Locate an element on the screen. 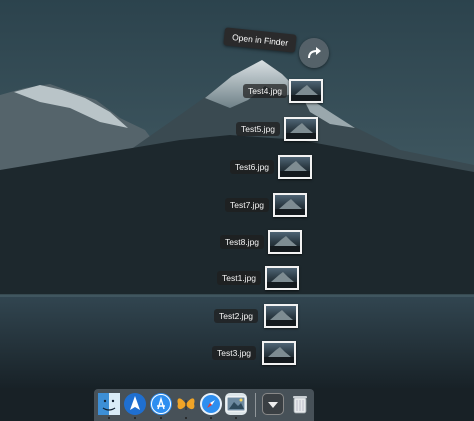  dock-separator is located at coordinates (255, 405).